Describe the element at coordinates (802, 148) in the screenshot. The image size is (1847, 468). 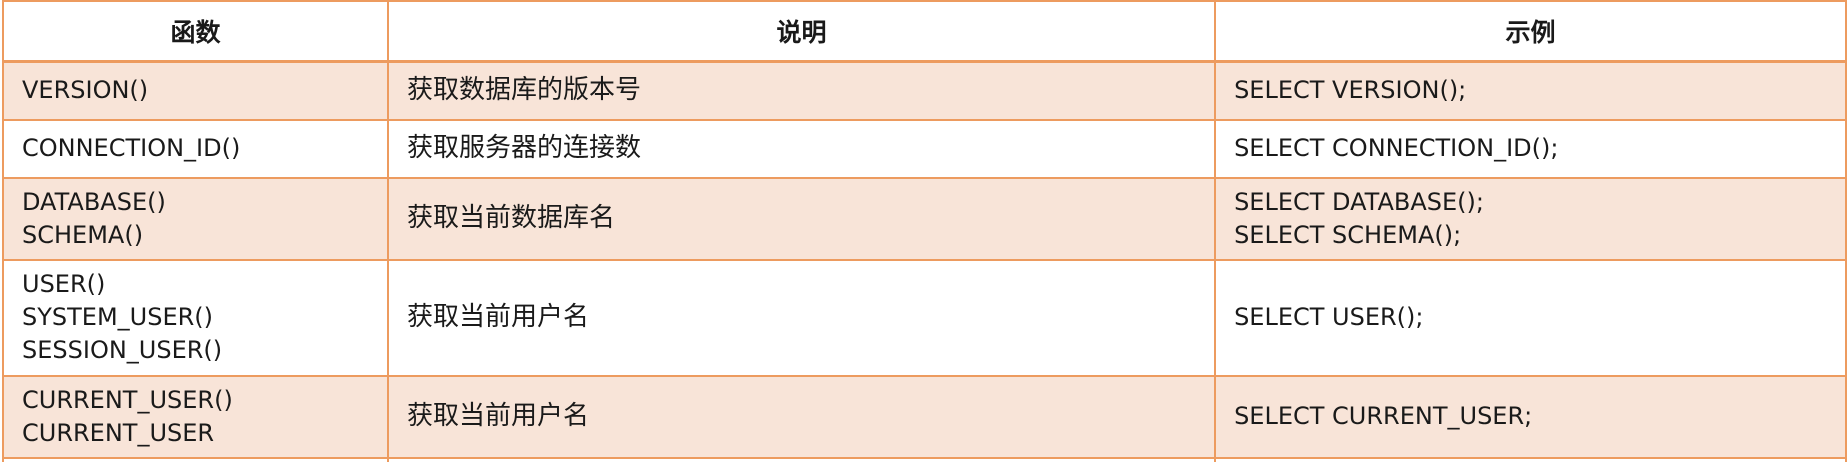
I see `description-cell: 获取服务器的连接数` at that location.